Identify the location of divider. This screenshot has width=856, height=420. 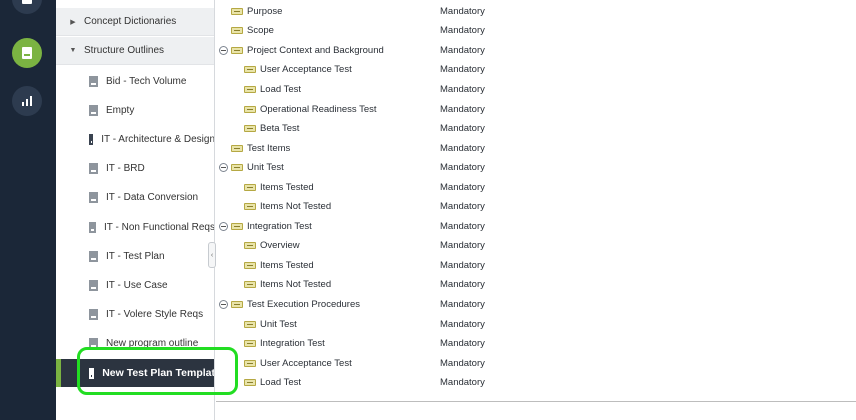
(536, 401).